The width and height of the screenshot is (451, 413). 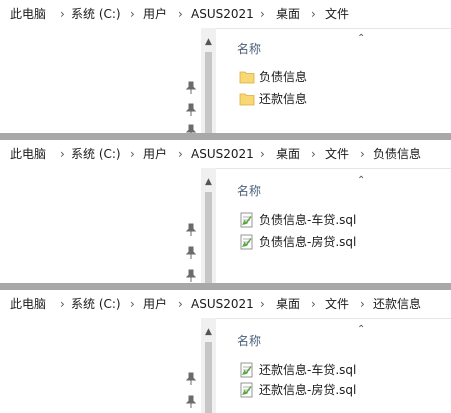 I want to click on breadcrumb: 此电脑 › 系统 (C:) › 用户 › ASUS2021 › 桌面 › 文件, so click(x=225, y=14).